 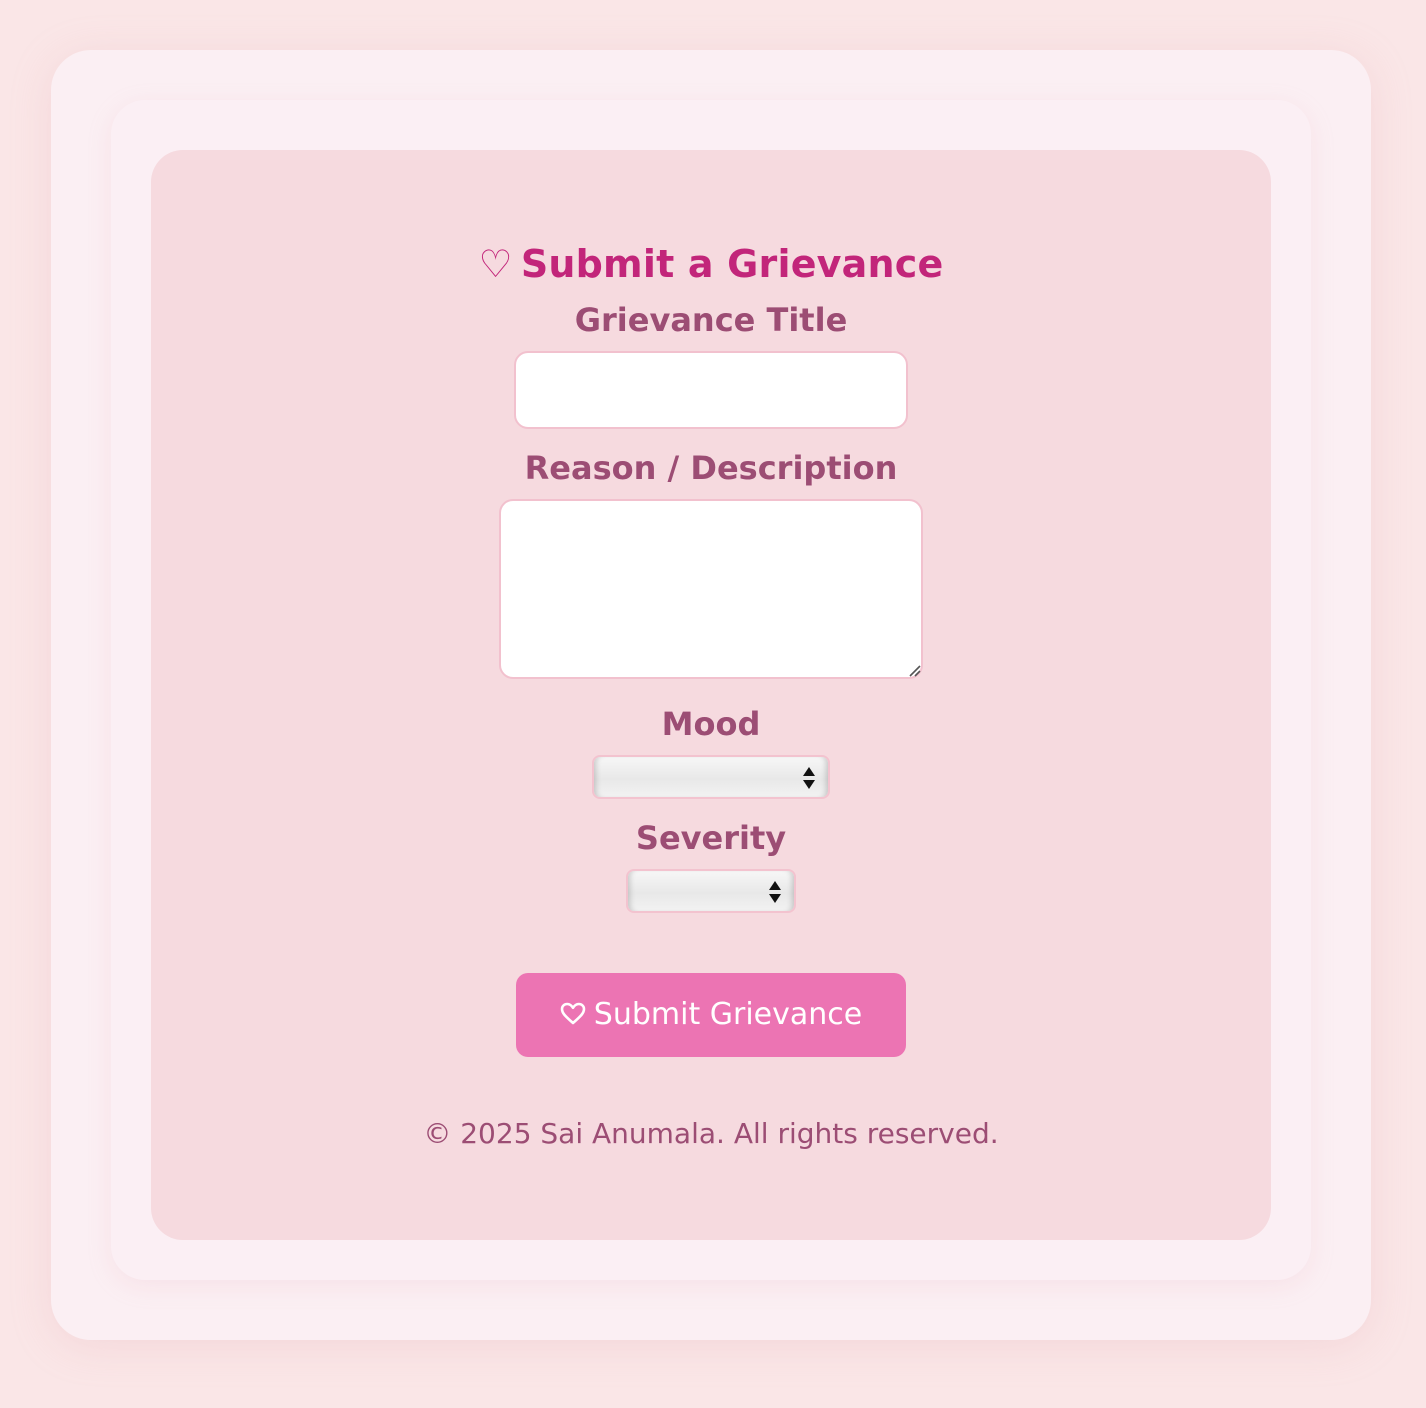 What do you see at coordinates (711, 468) in the screenshot?
I see `reason-label: Reason / Description` at bounding box center [711, 468].